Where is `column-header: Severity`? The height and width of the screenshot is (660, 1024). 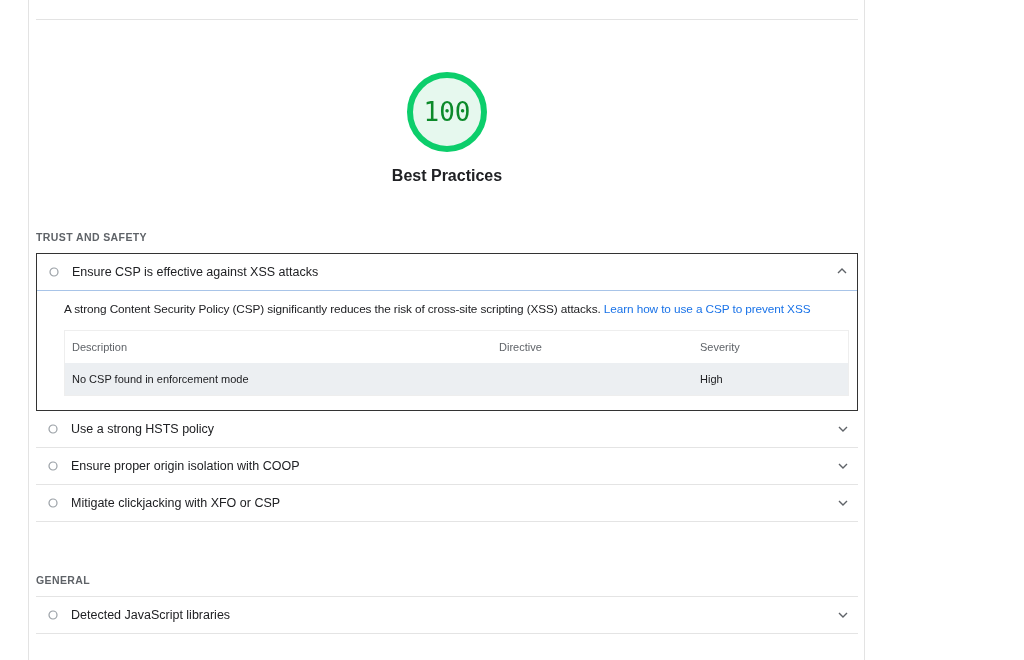 column-header: Severity is located at coordinates (771, 346).